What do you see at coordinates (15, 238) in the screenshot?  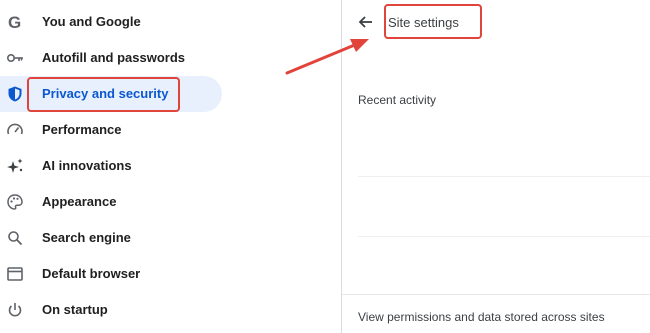 I see `search-icon` at bounding box center [15, 238].